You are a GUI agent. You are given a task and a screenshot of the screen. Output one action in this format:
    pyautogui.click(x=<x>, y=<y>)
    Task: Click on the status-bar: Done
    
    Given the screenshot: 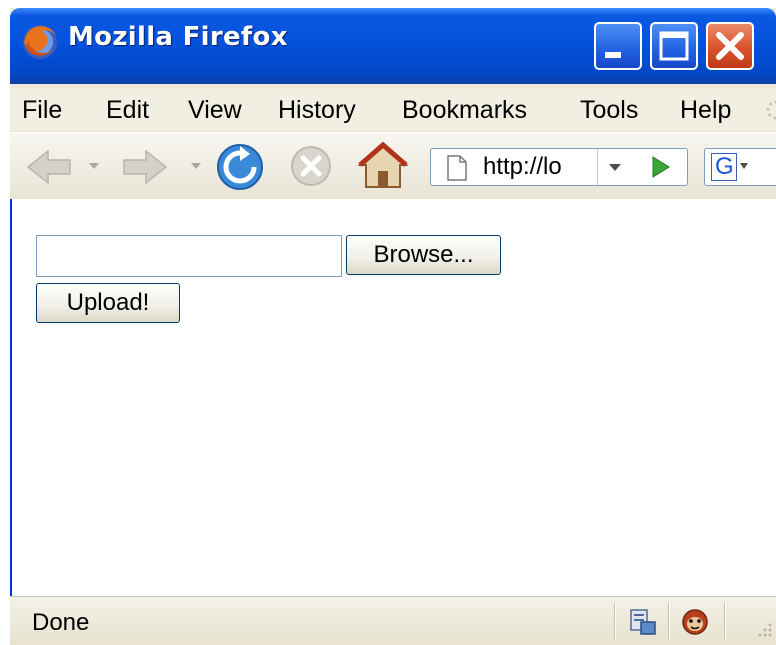 What is the action you would take?
    pyautogui.click(x=393, y=620)
    